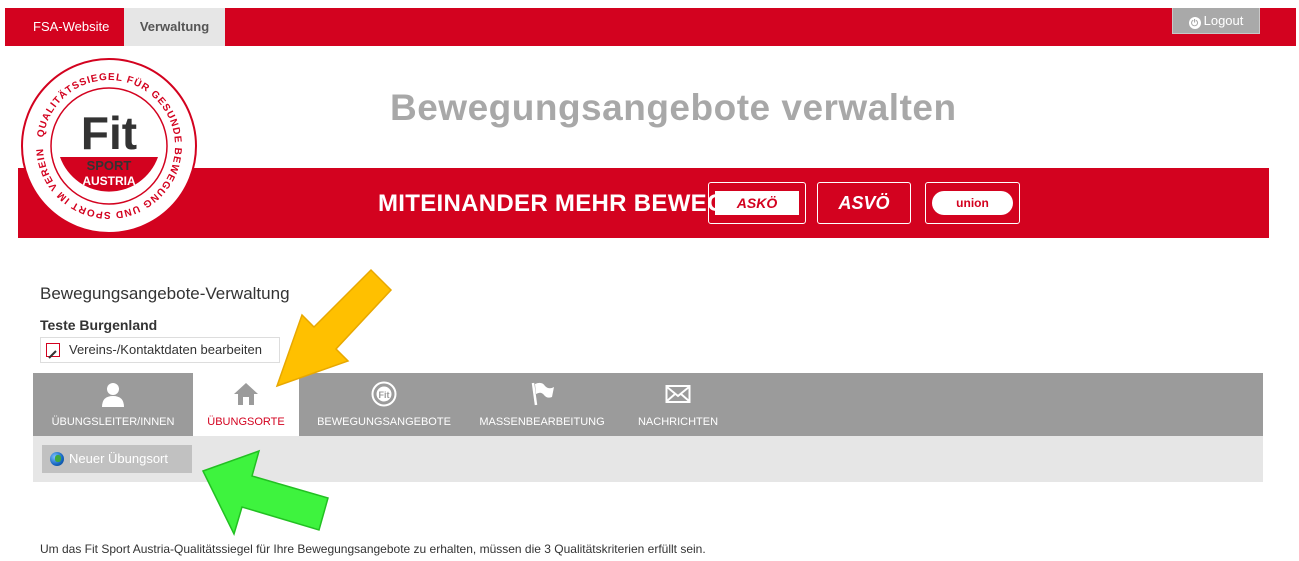 This screenshot has width=1299, height=561. What do you see at coordinates (1194, 23) in the screenshot?
I see `power-icon: ⏻` at bounding box center [1194, 23].